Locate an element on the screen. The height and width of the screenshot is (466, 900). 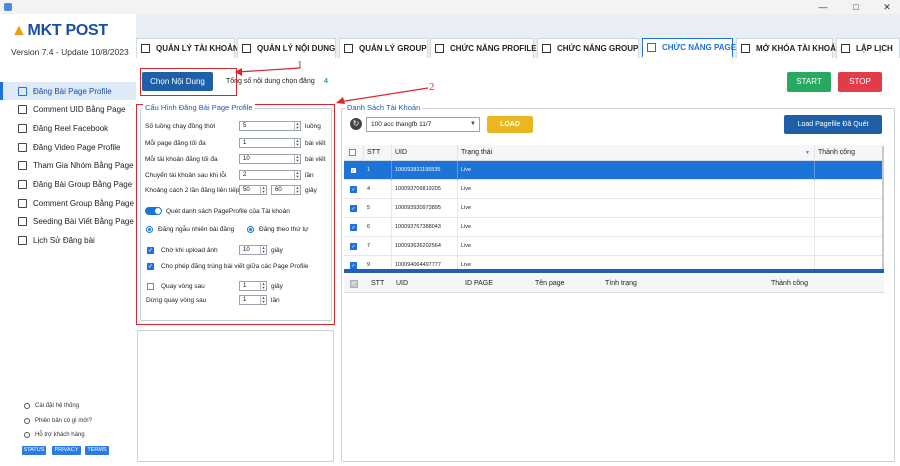
select-all-cell is located at coordinates (354, 153).